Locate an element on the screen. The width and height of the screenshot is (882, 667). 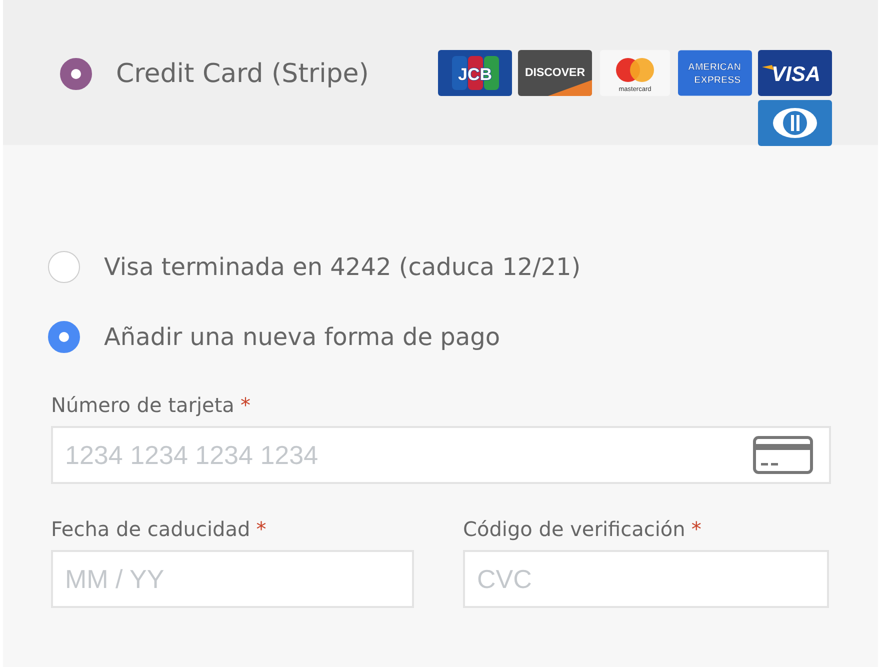
card-number-field: 1234 1234 1234 1234 is located at coordinates (441, 455).